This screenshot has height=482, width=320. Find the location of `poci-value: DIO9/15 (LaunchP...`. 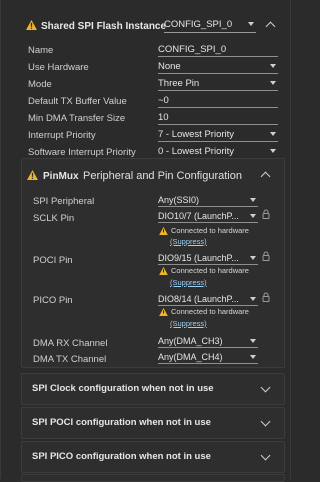

poci-value: DIO9/15 (LaunchP... is located at coordinates (198, 257).